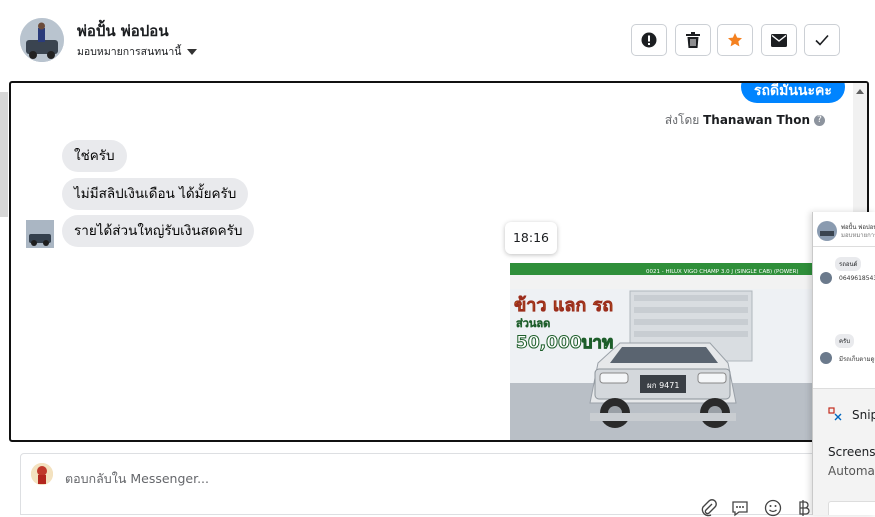 This screenshot has height=517, width=875. Describe the element at coordinates (564, 343) in the screenshot. I see `ad-banner-price: 50,000บาท` at that location.